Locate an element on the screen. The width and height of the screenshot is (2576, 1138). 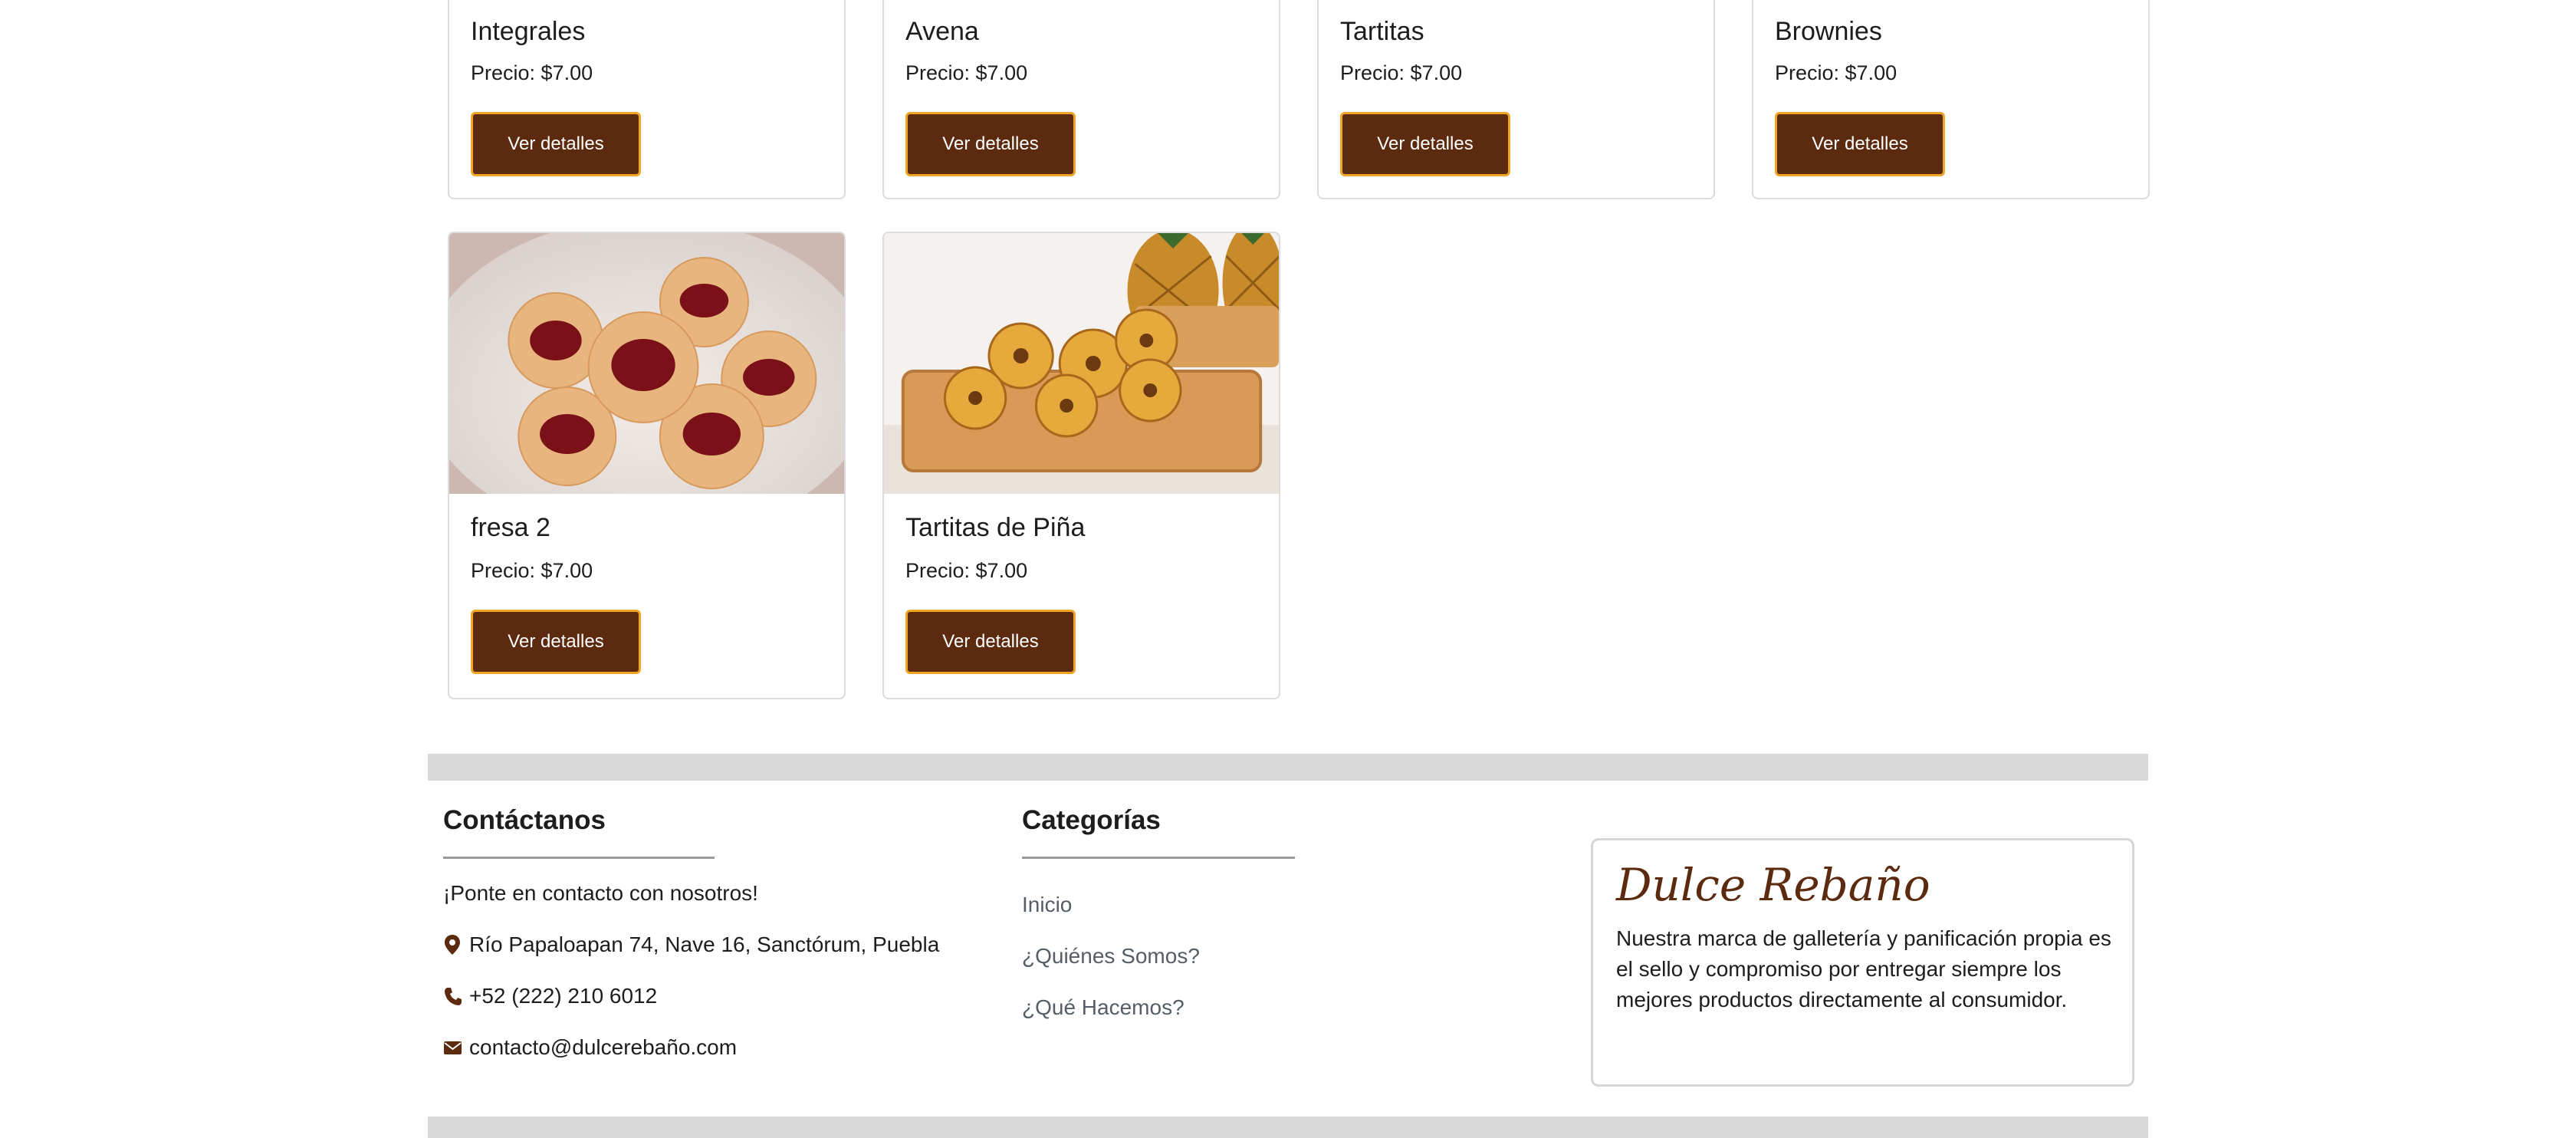
product-name: Avena is located at coordinates (942, 31).